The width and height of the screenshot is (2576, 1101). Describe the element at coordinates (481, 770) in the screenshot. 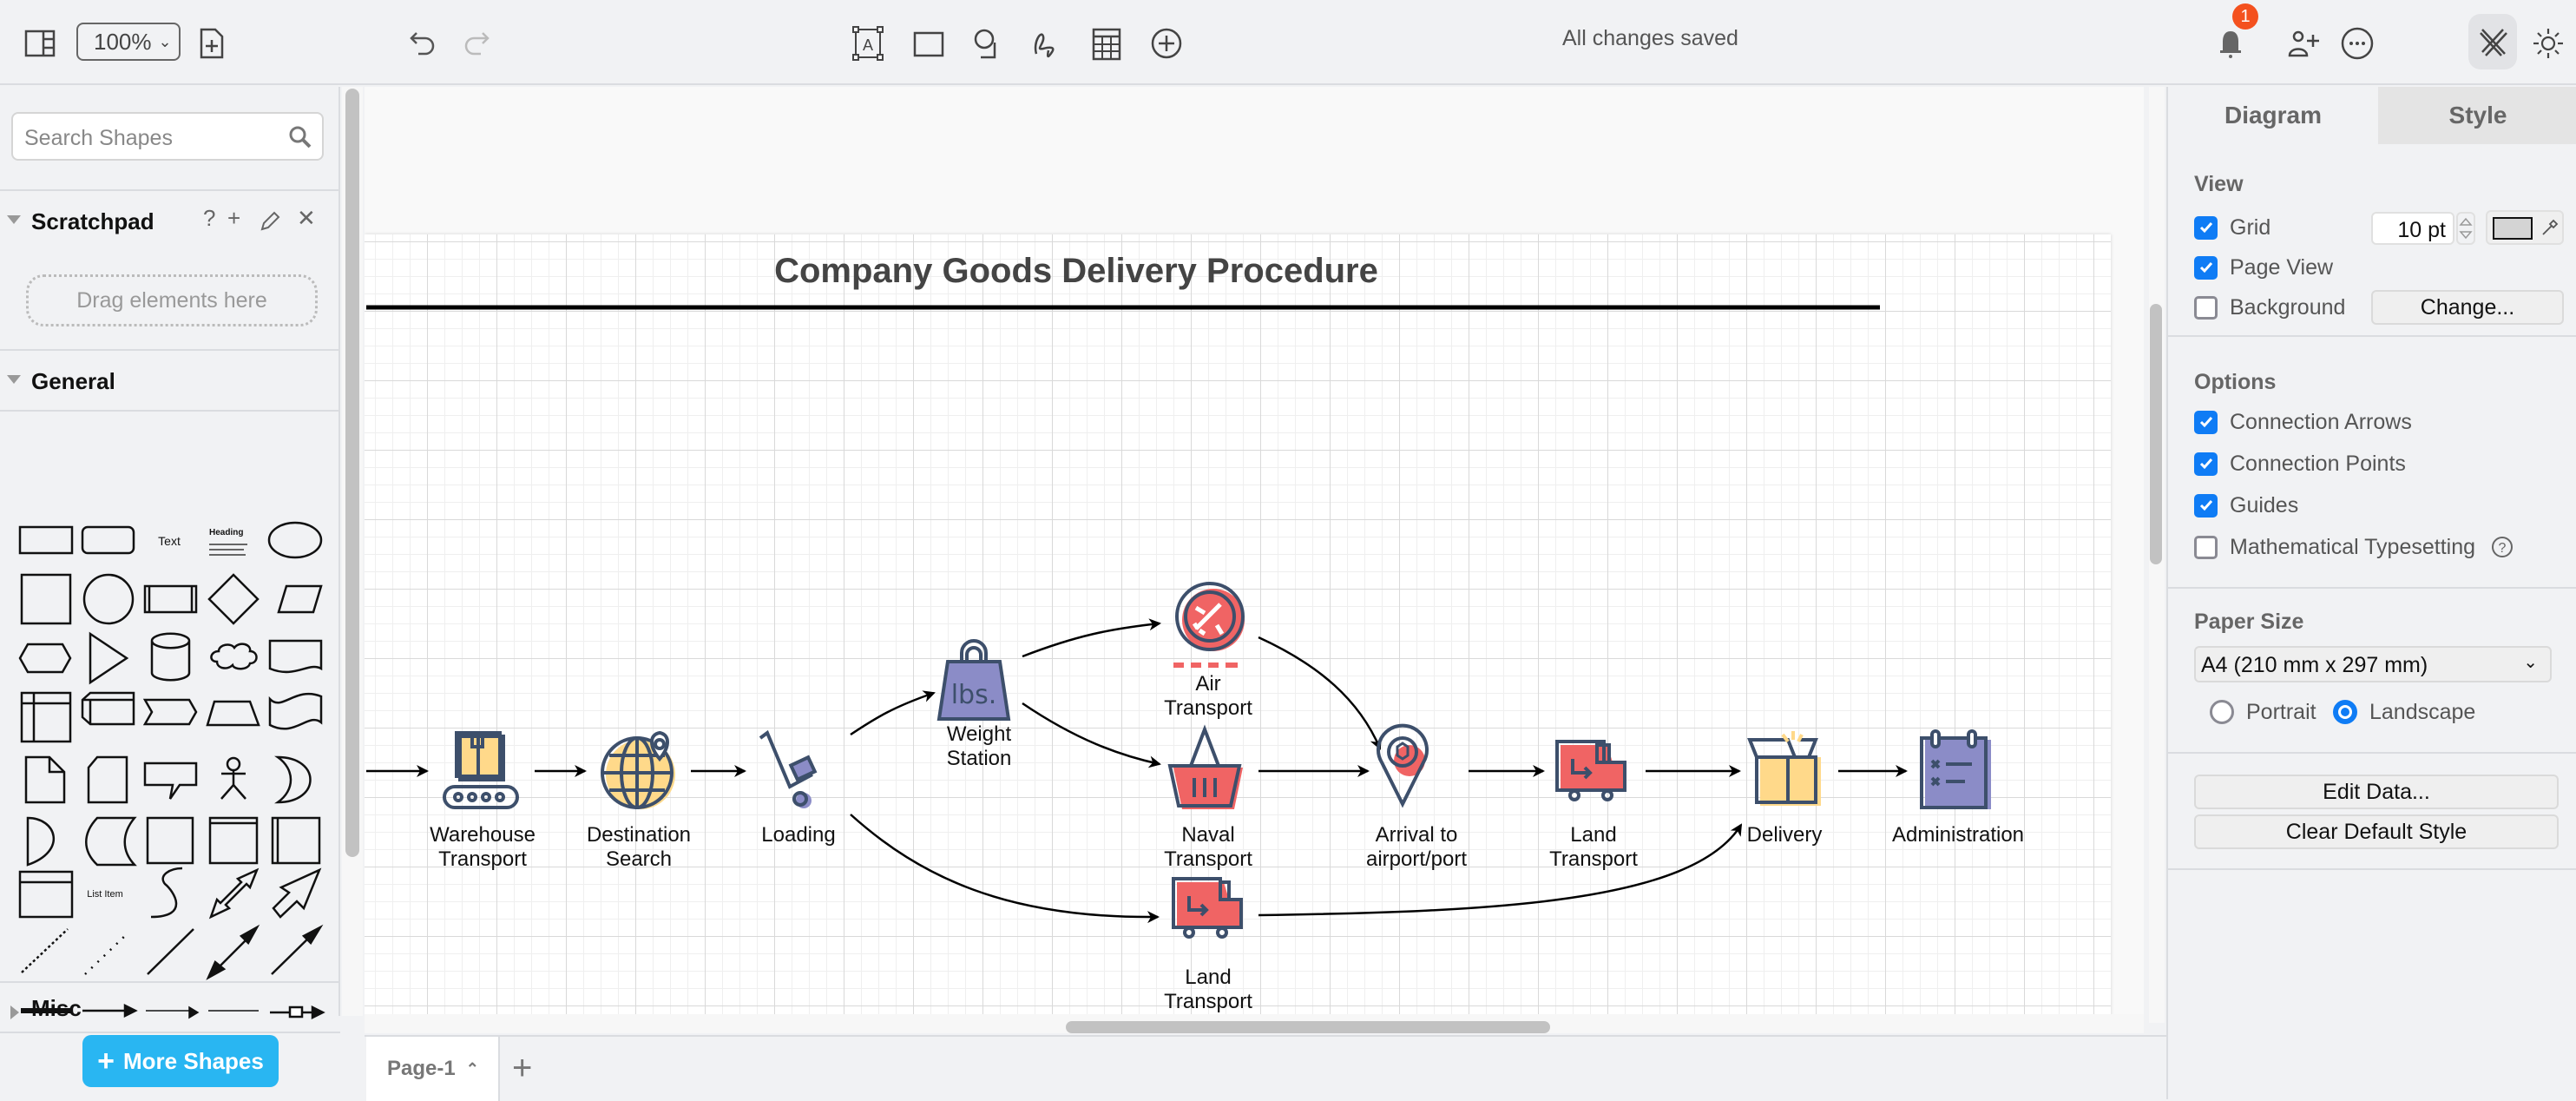

I see `conveyor-box-icon` at that location.